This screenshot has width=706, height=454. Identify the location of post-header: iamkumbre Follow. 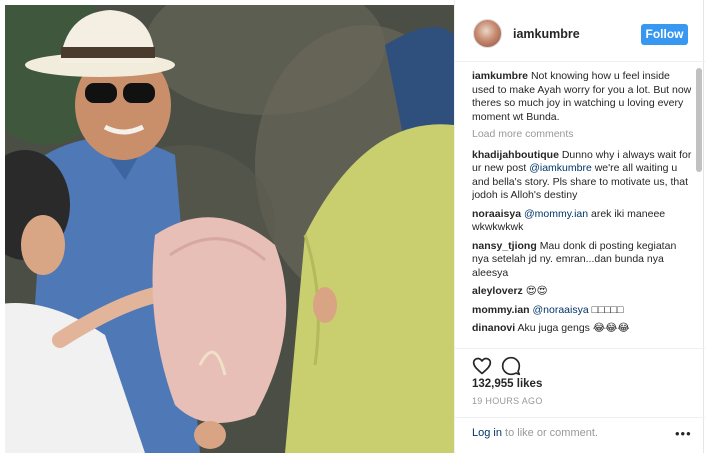
(580, 31).